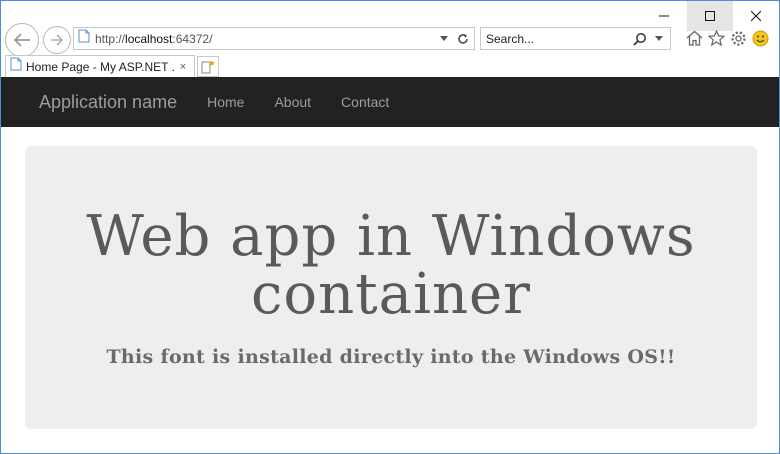 This screenshot has width=780, height=454. I want to click on arrow-left-icon, so click(21, 40).